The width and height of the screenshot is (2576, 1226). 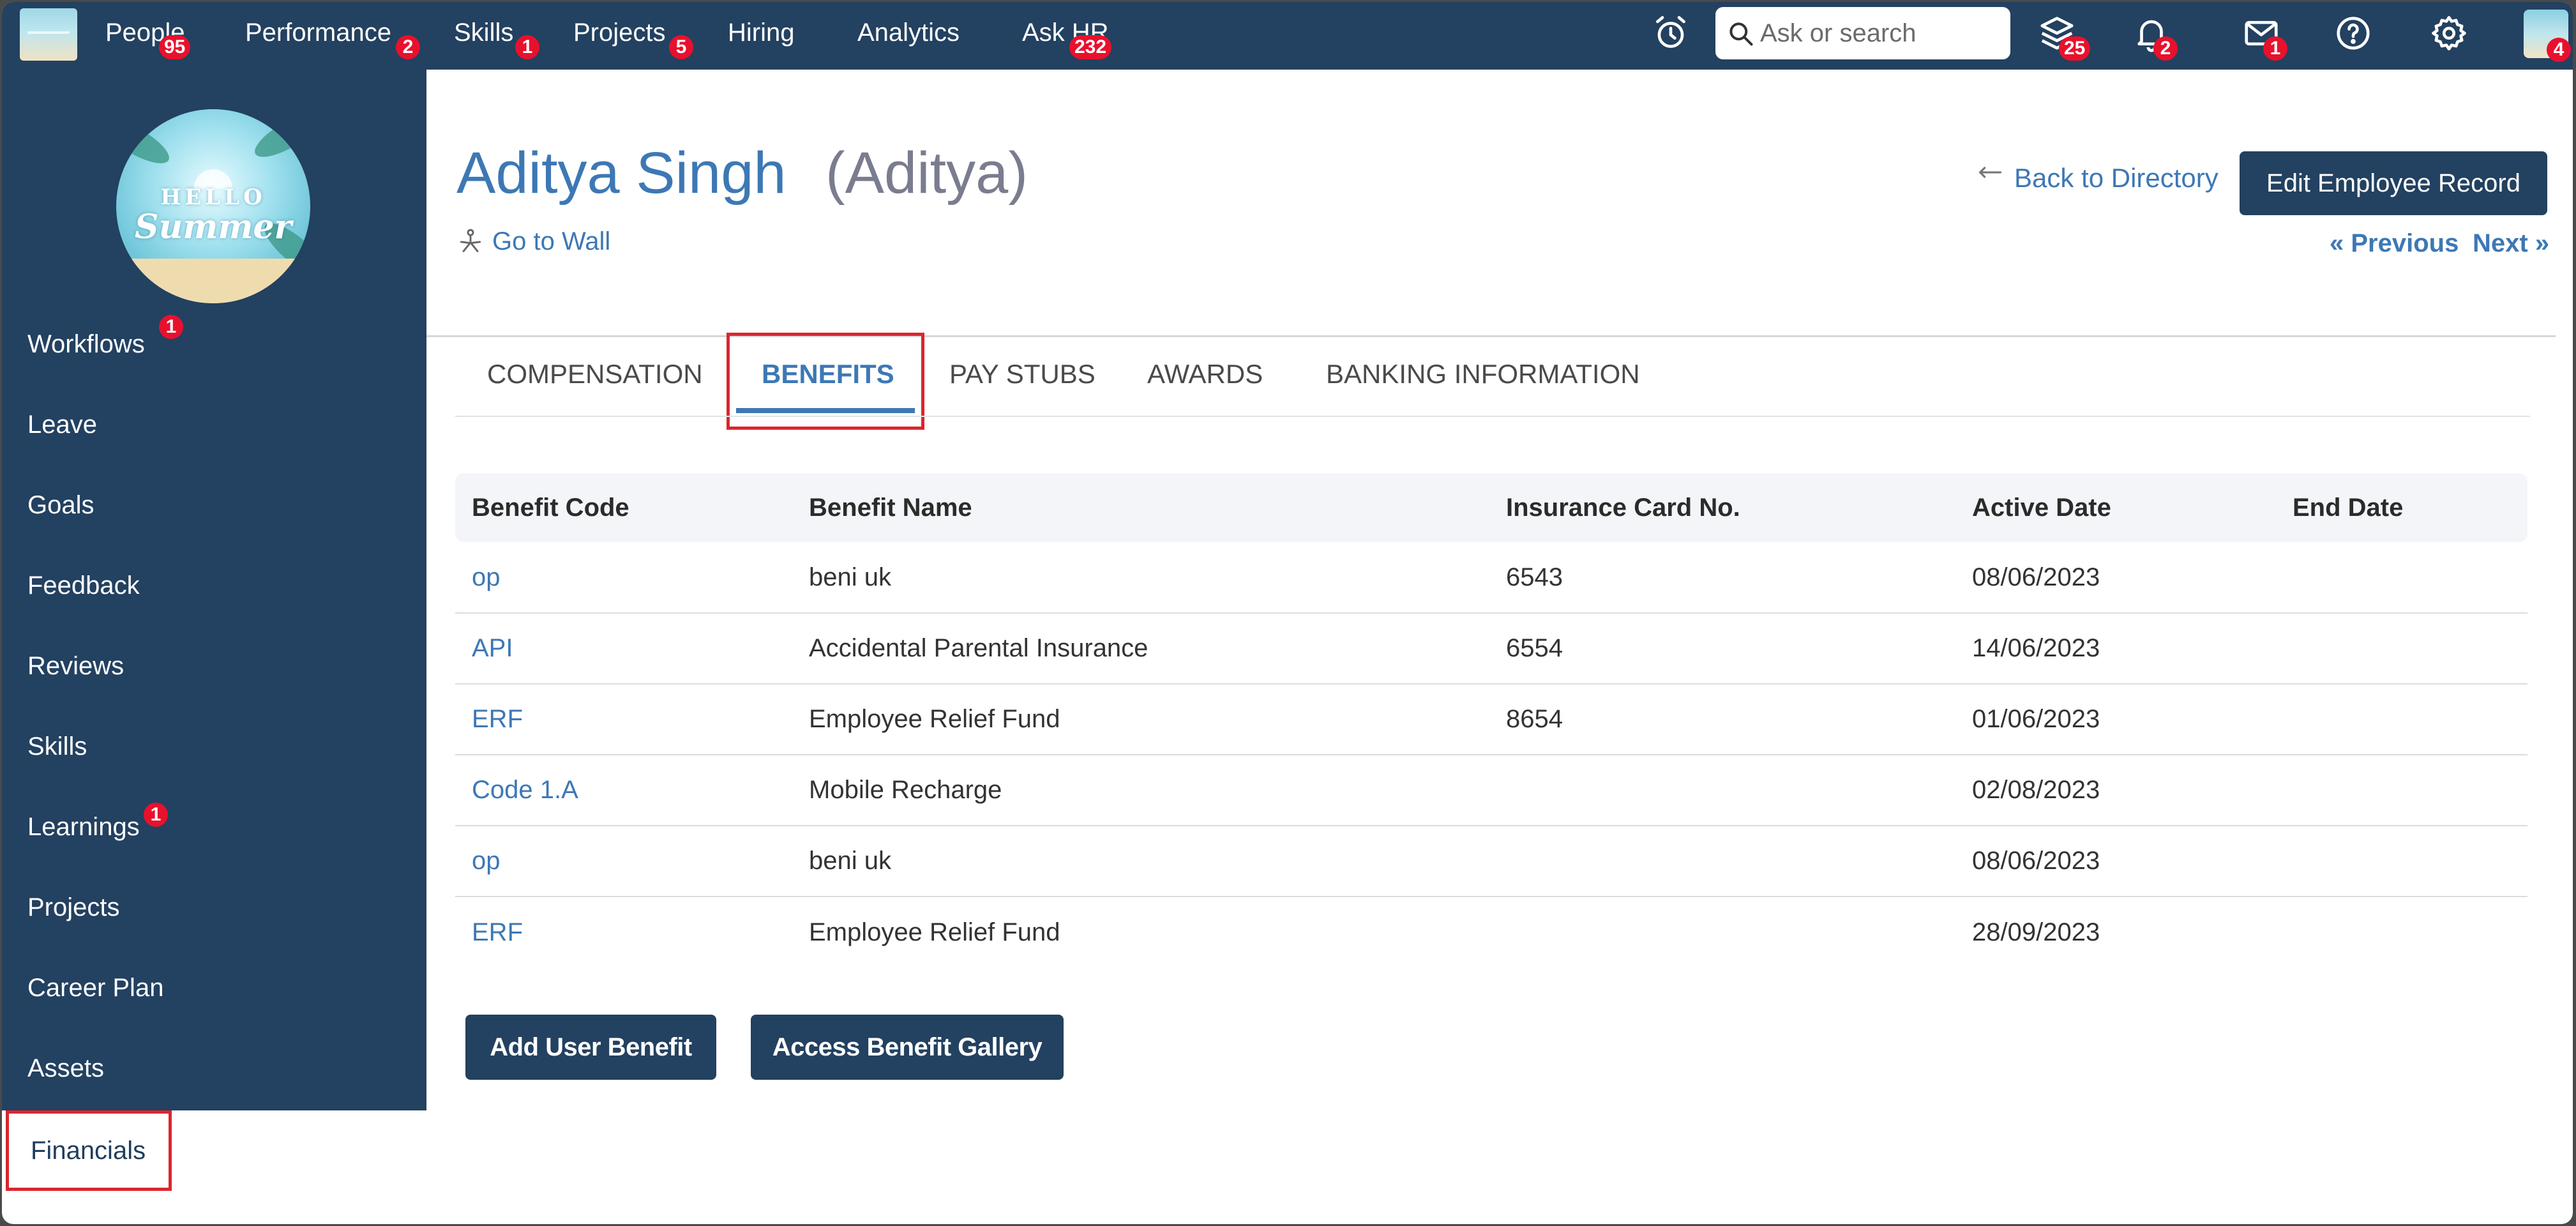 What do you see at coordinates (1990, 172) in the screenshot?
I see `return-arrow-icon` at bounding box center [1990, 172].